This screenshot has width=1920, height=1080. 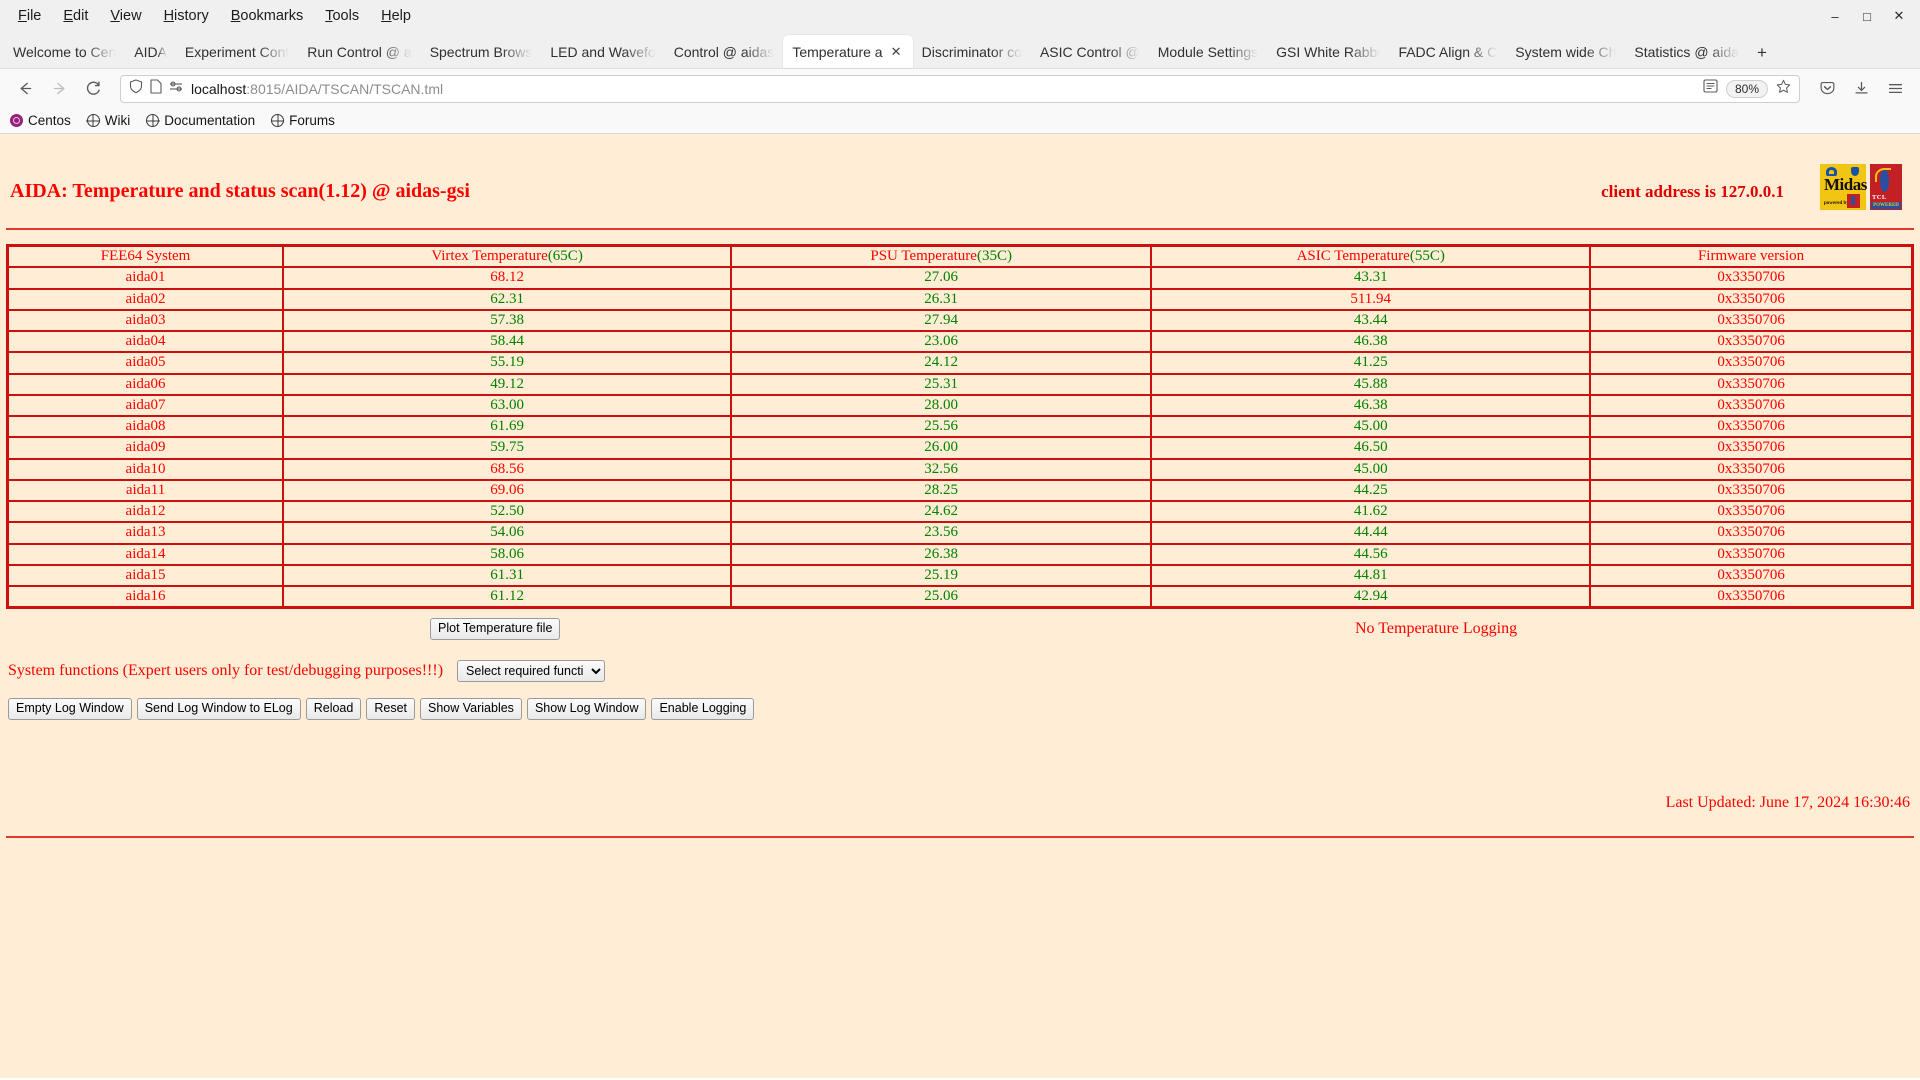 I want to click on globe-icon, so click(x=153, y=120).